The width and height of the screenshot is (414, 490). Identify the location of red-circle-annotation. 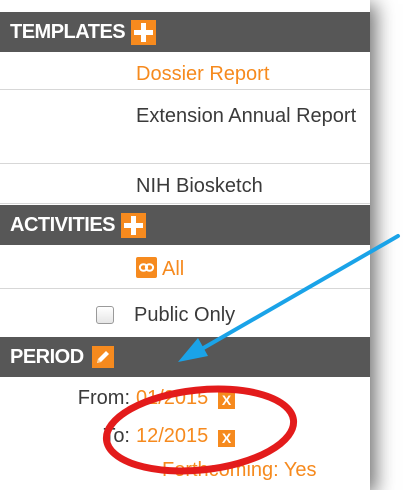
(200, 430).